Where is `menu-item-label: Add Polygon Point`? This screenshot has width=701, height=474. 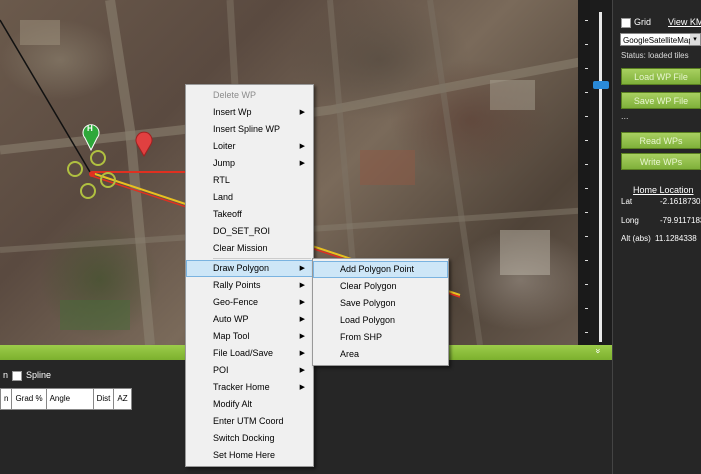
menu-item-label: Add Polygon Point is located at coordinates (377, 269).